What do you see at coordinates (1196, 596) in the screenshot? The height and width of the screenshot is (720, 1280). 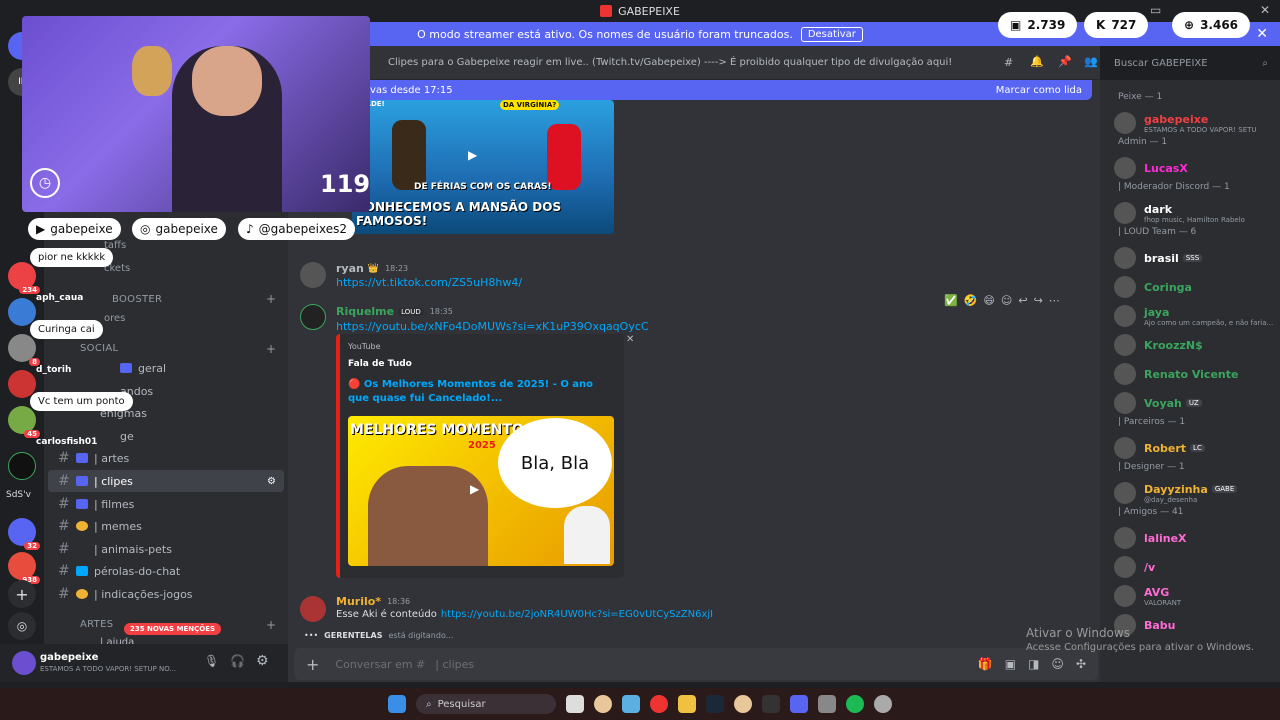 I see `member-item: AVG VALORANT` at bounding box center [1196, 596].